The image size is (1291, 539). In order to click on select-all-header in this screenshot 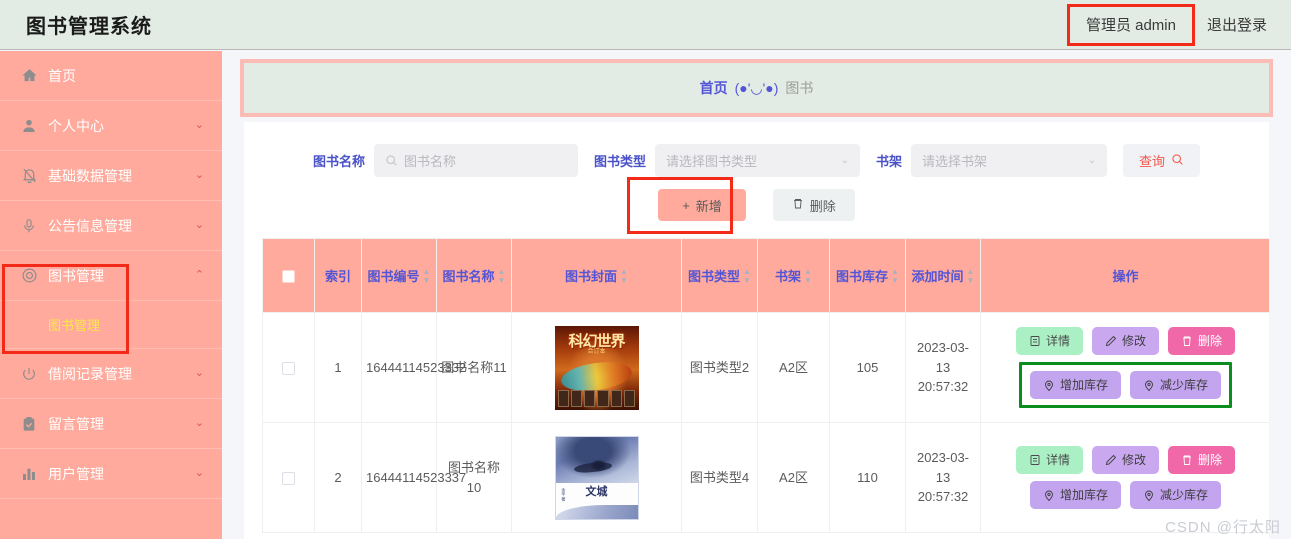, I will do `click(288, 275)`.